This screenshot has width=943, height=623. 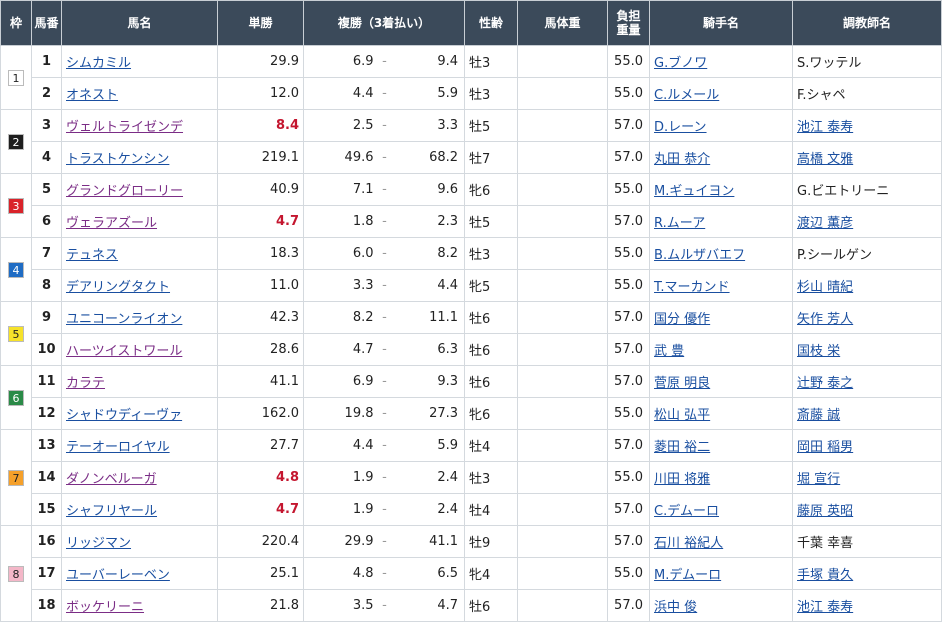 What do you see at coordinates (679, 223) in the screenshot?
I see `jockey-link: R.ムーア` at bounding box center [679, 223].